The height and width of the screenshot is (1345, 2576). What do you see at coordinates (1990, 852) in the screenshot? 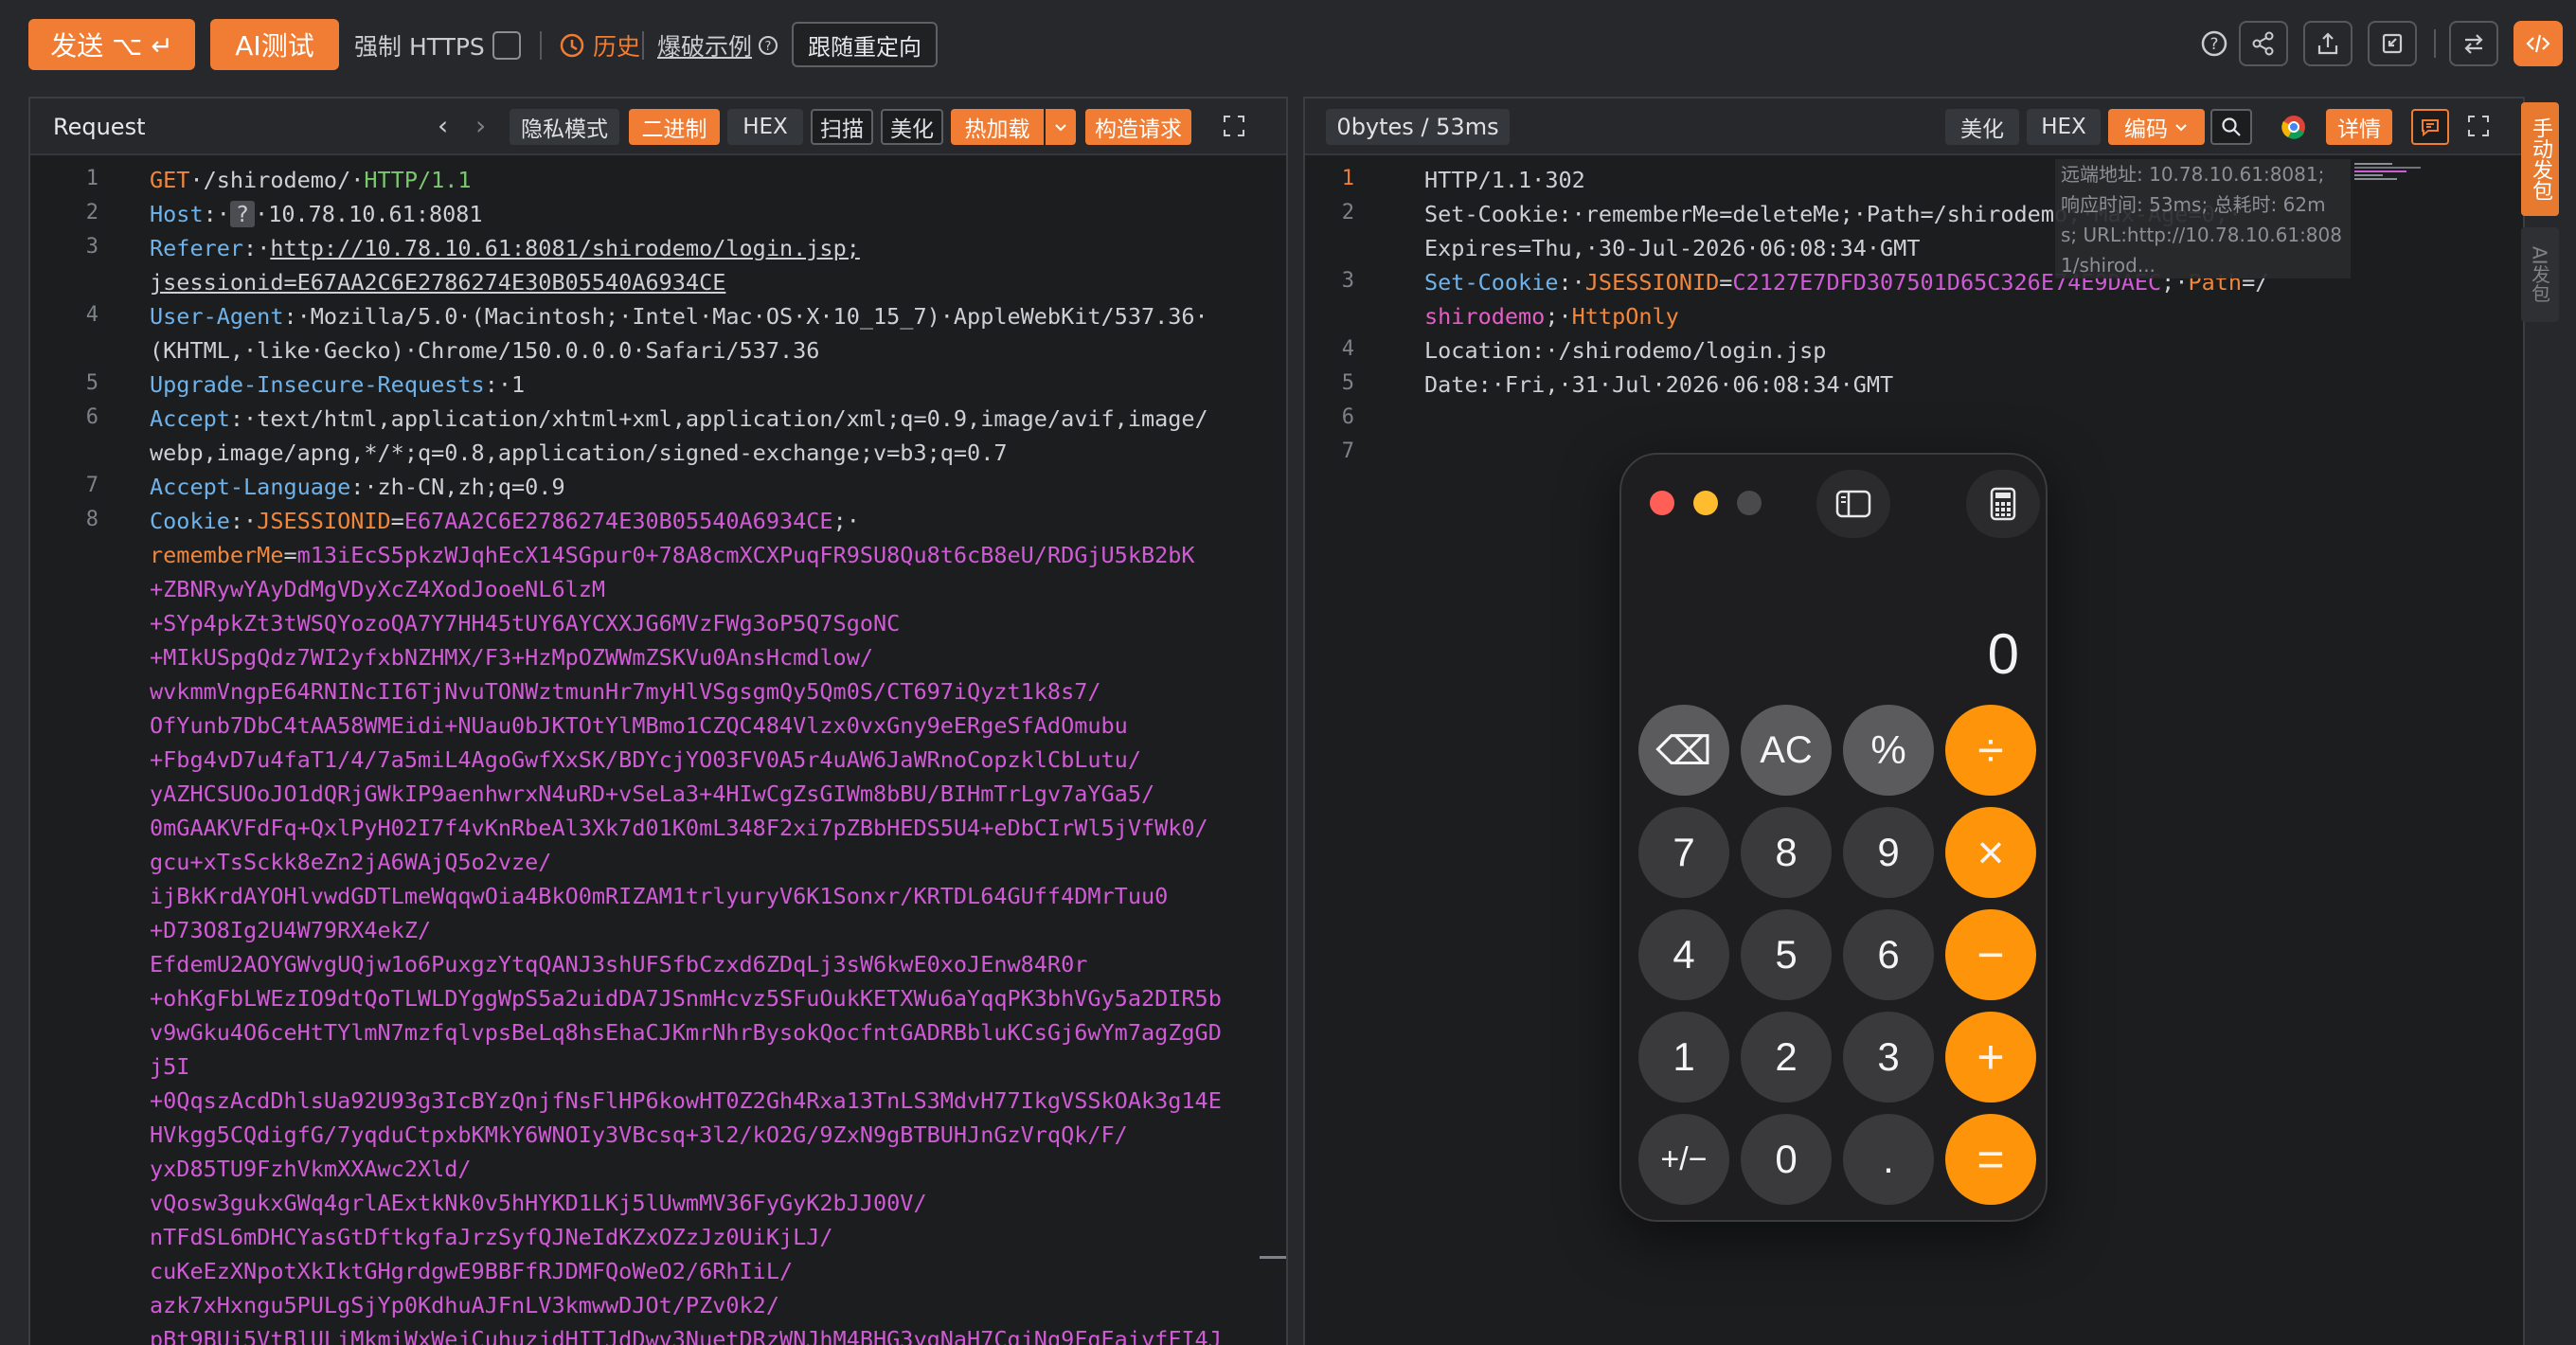
I see `multiply-key: ×` at bounding box center [1990, 852].